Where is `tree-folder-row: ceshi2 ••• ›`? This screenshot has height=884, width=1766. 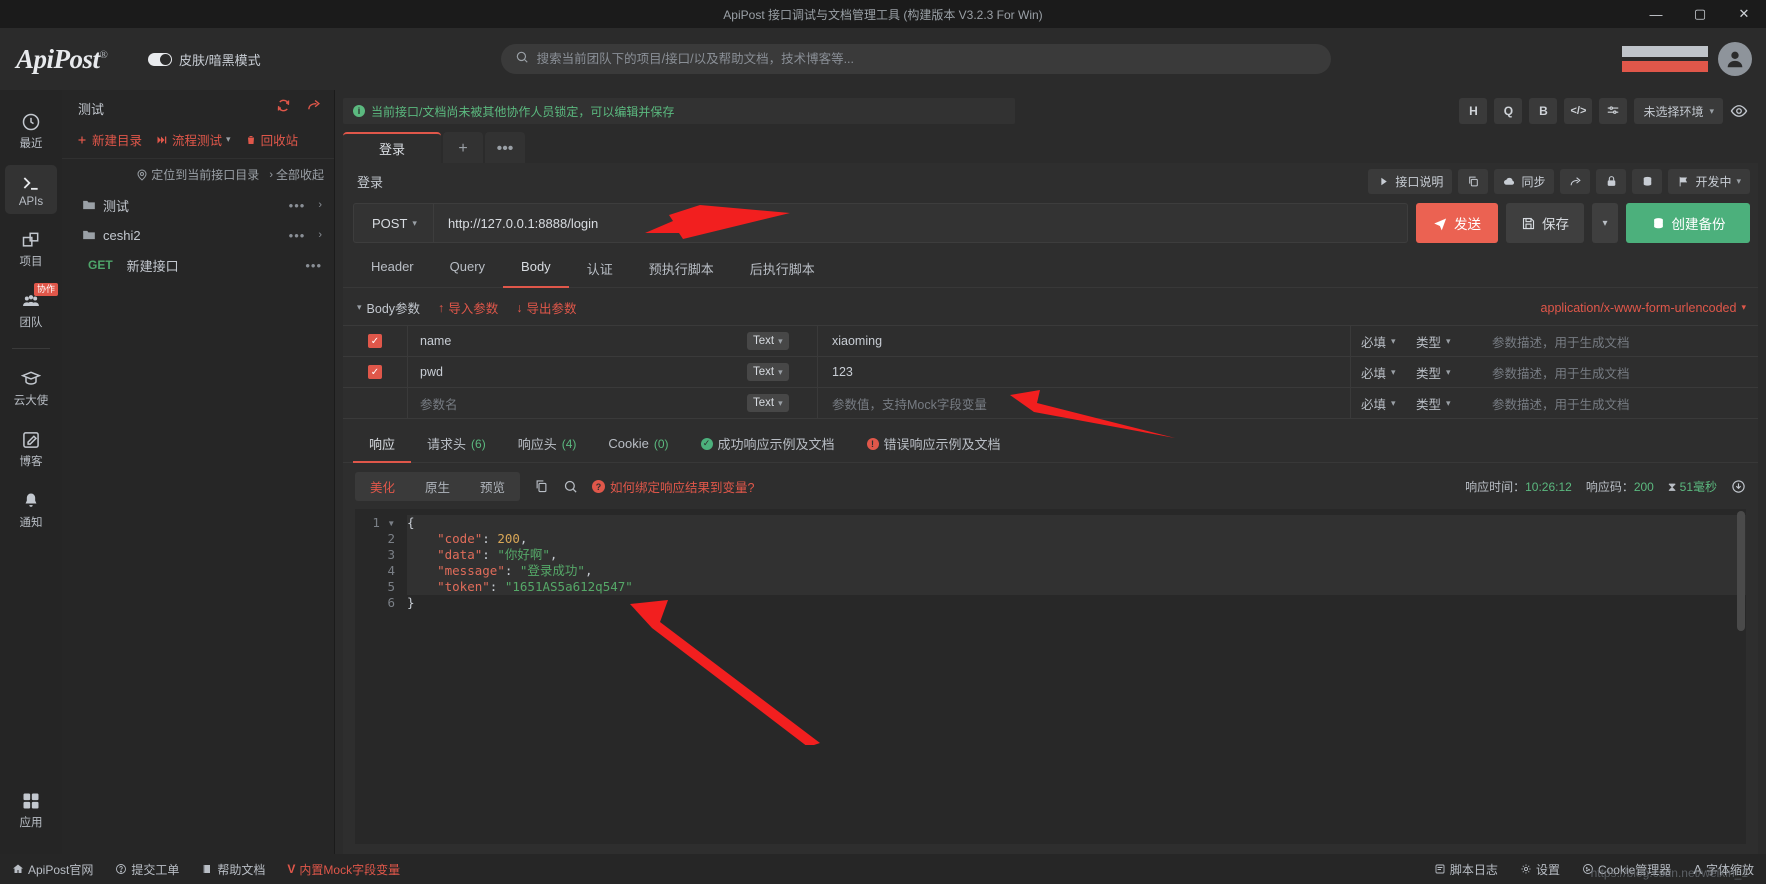 tree-folder-row: ceshi2 ••• › is located at coordinates (198, 235).